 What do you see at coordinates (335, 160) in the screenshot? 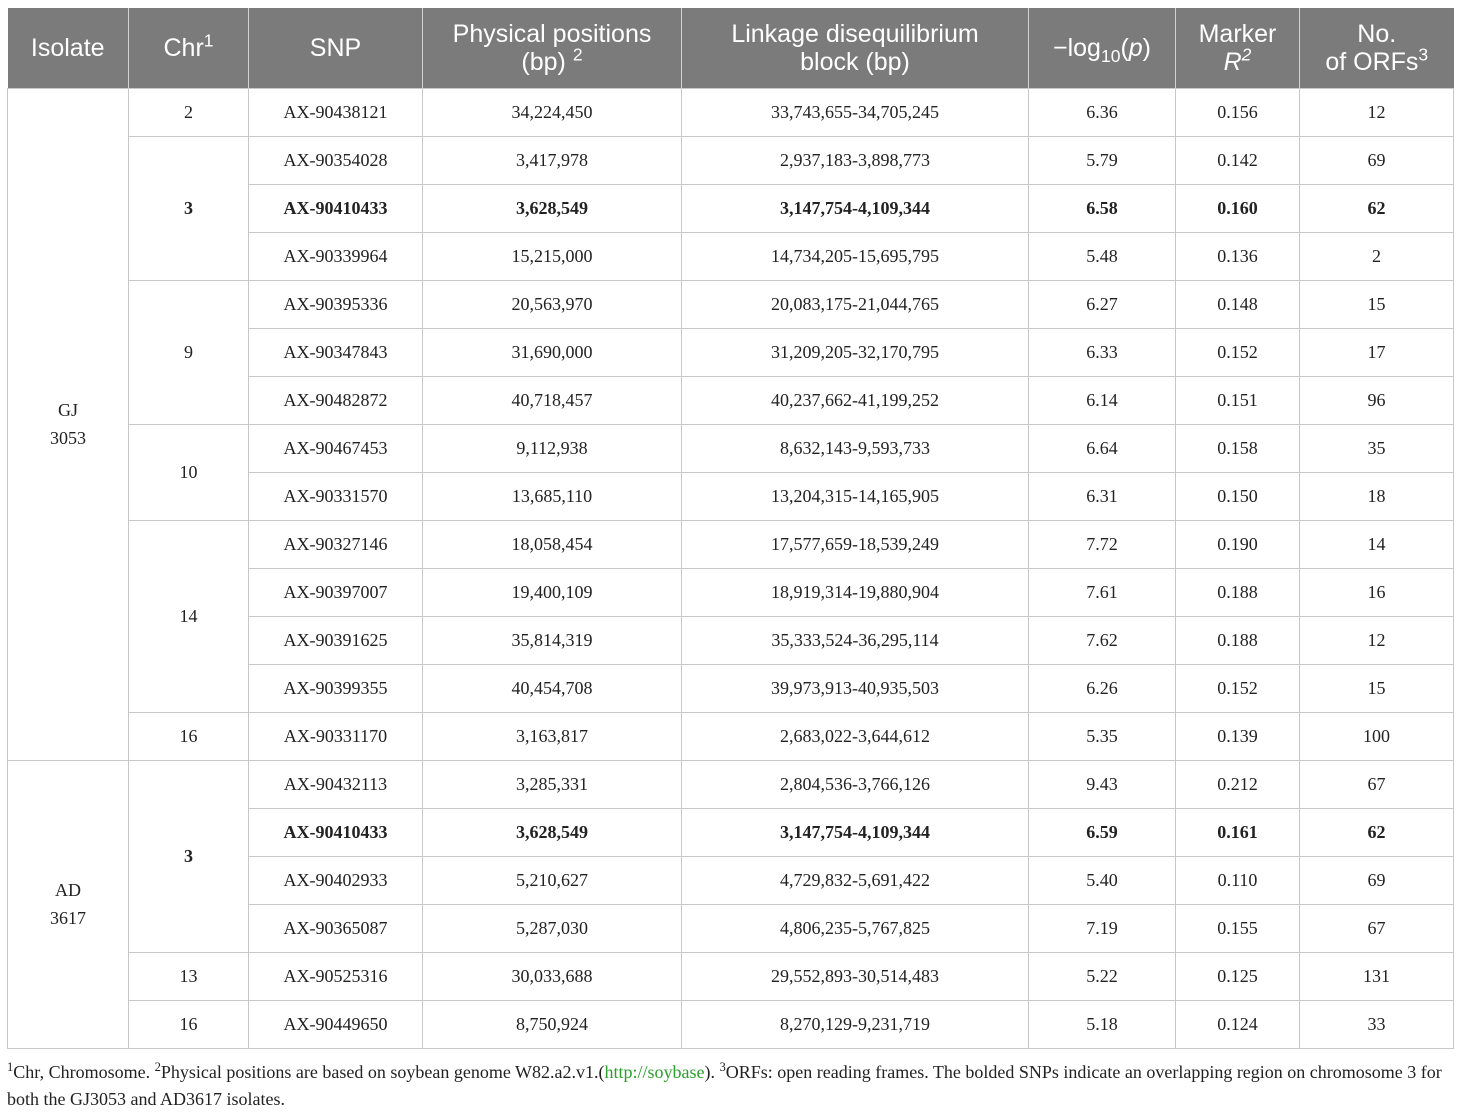
I see `snp-cell: AX-90354028` at bounding box center [335, 160].